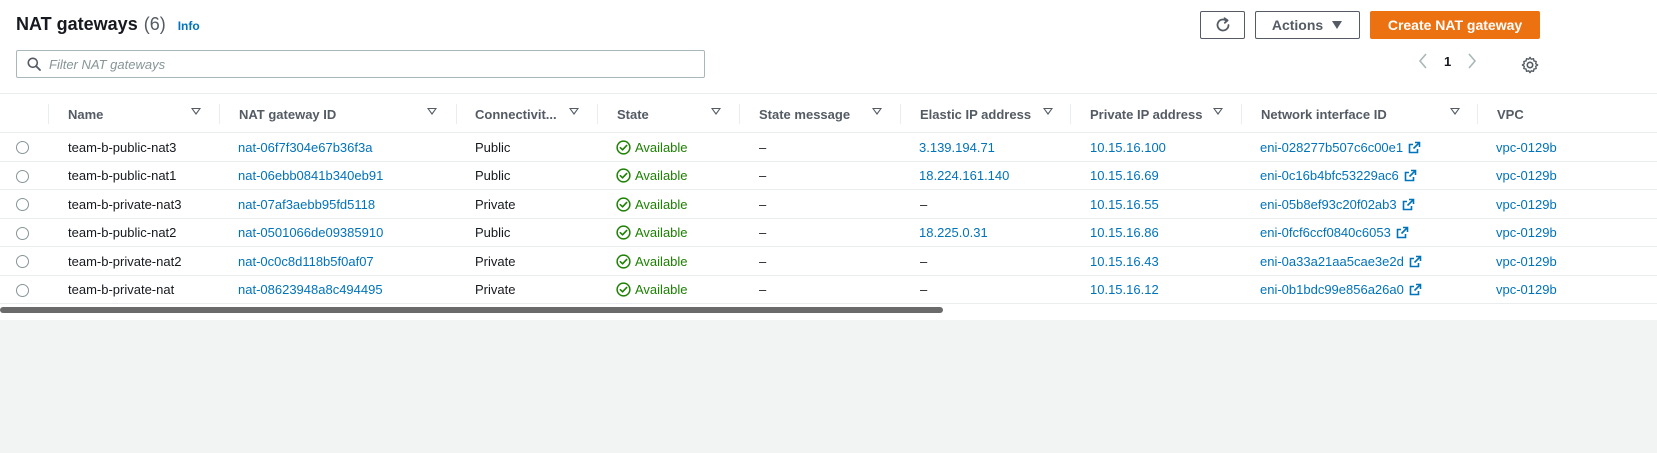 This screenshot has width=1657, height=453. What do you see at coordinates (108, 24) in the screenshot?
I see `page-title: NAT gateways (6) Info` at bounding box center [108, 24].